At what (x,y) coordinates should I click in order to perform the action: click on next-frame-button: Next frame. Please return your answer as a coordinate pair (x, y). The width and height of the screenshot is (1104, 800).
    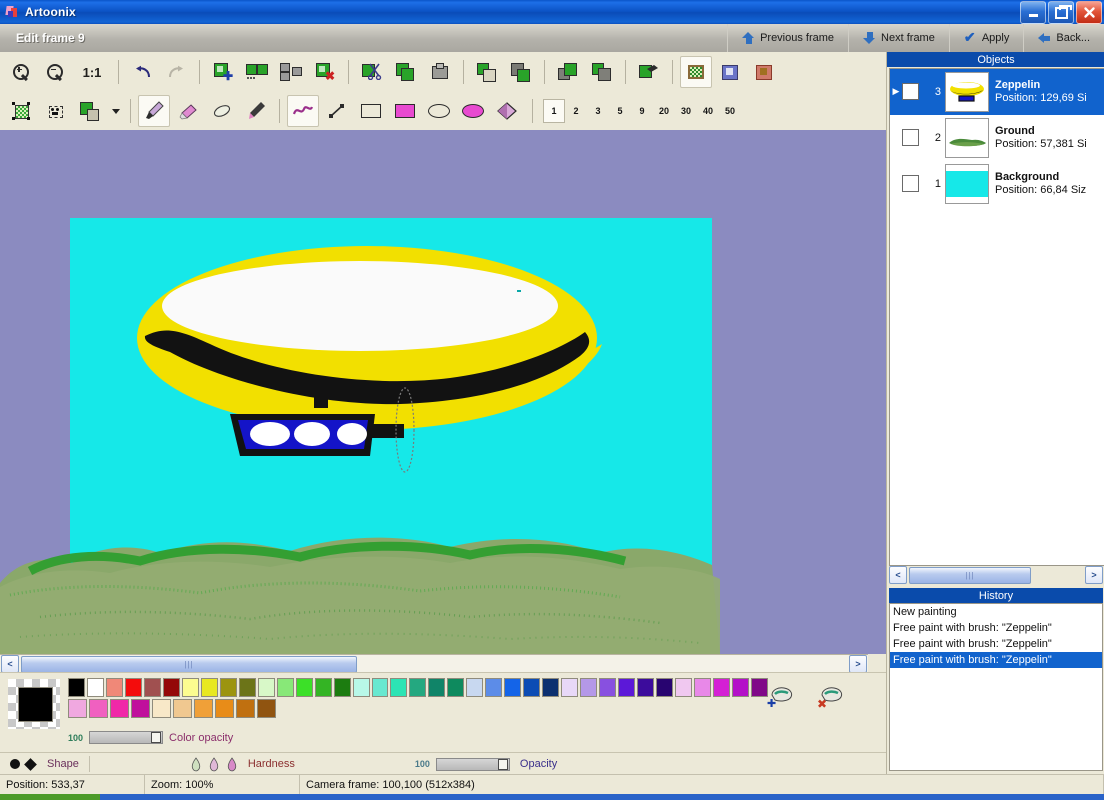
    Looking at the image, I should click on (898, 38).